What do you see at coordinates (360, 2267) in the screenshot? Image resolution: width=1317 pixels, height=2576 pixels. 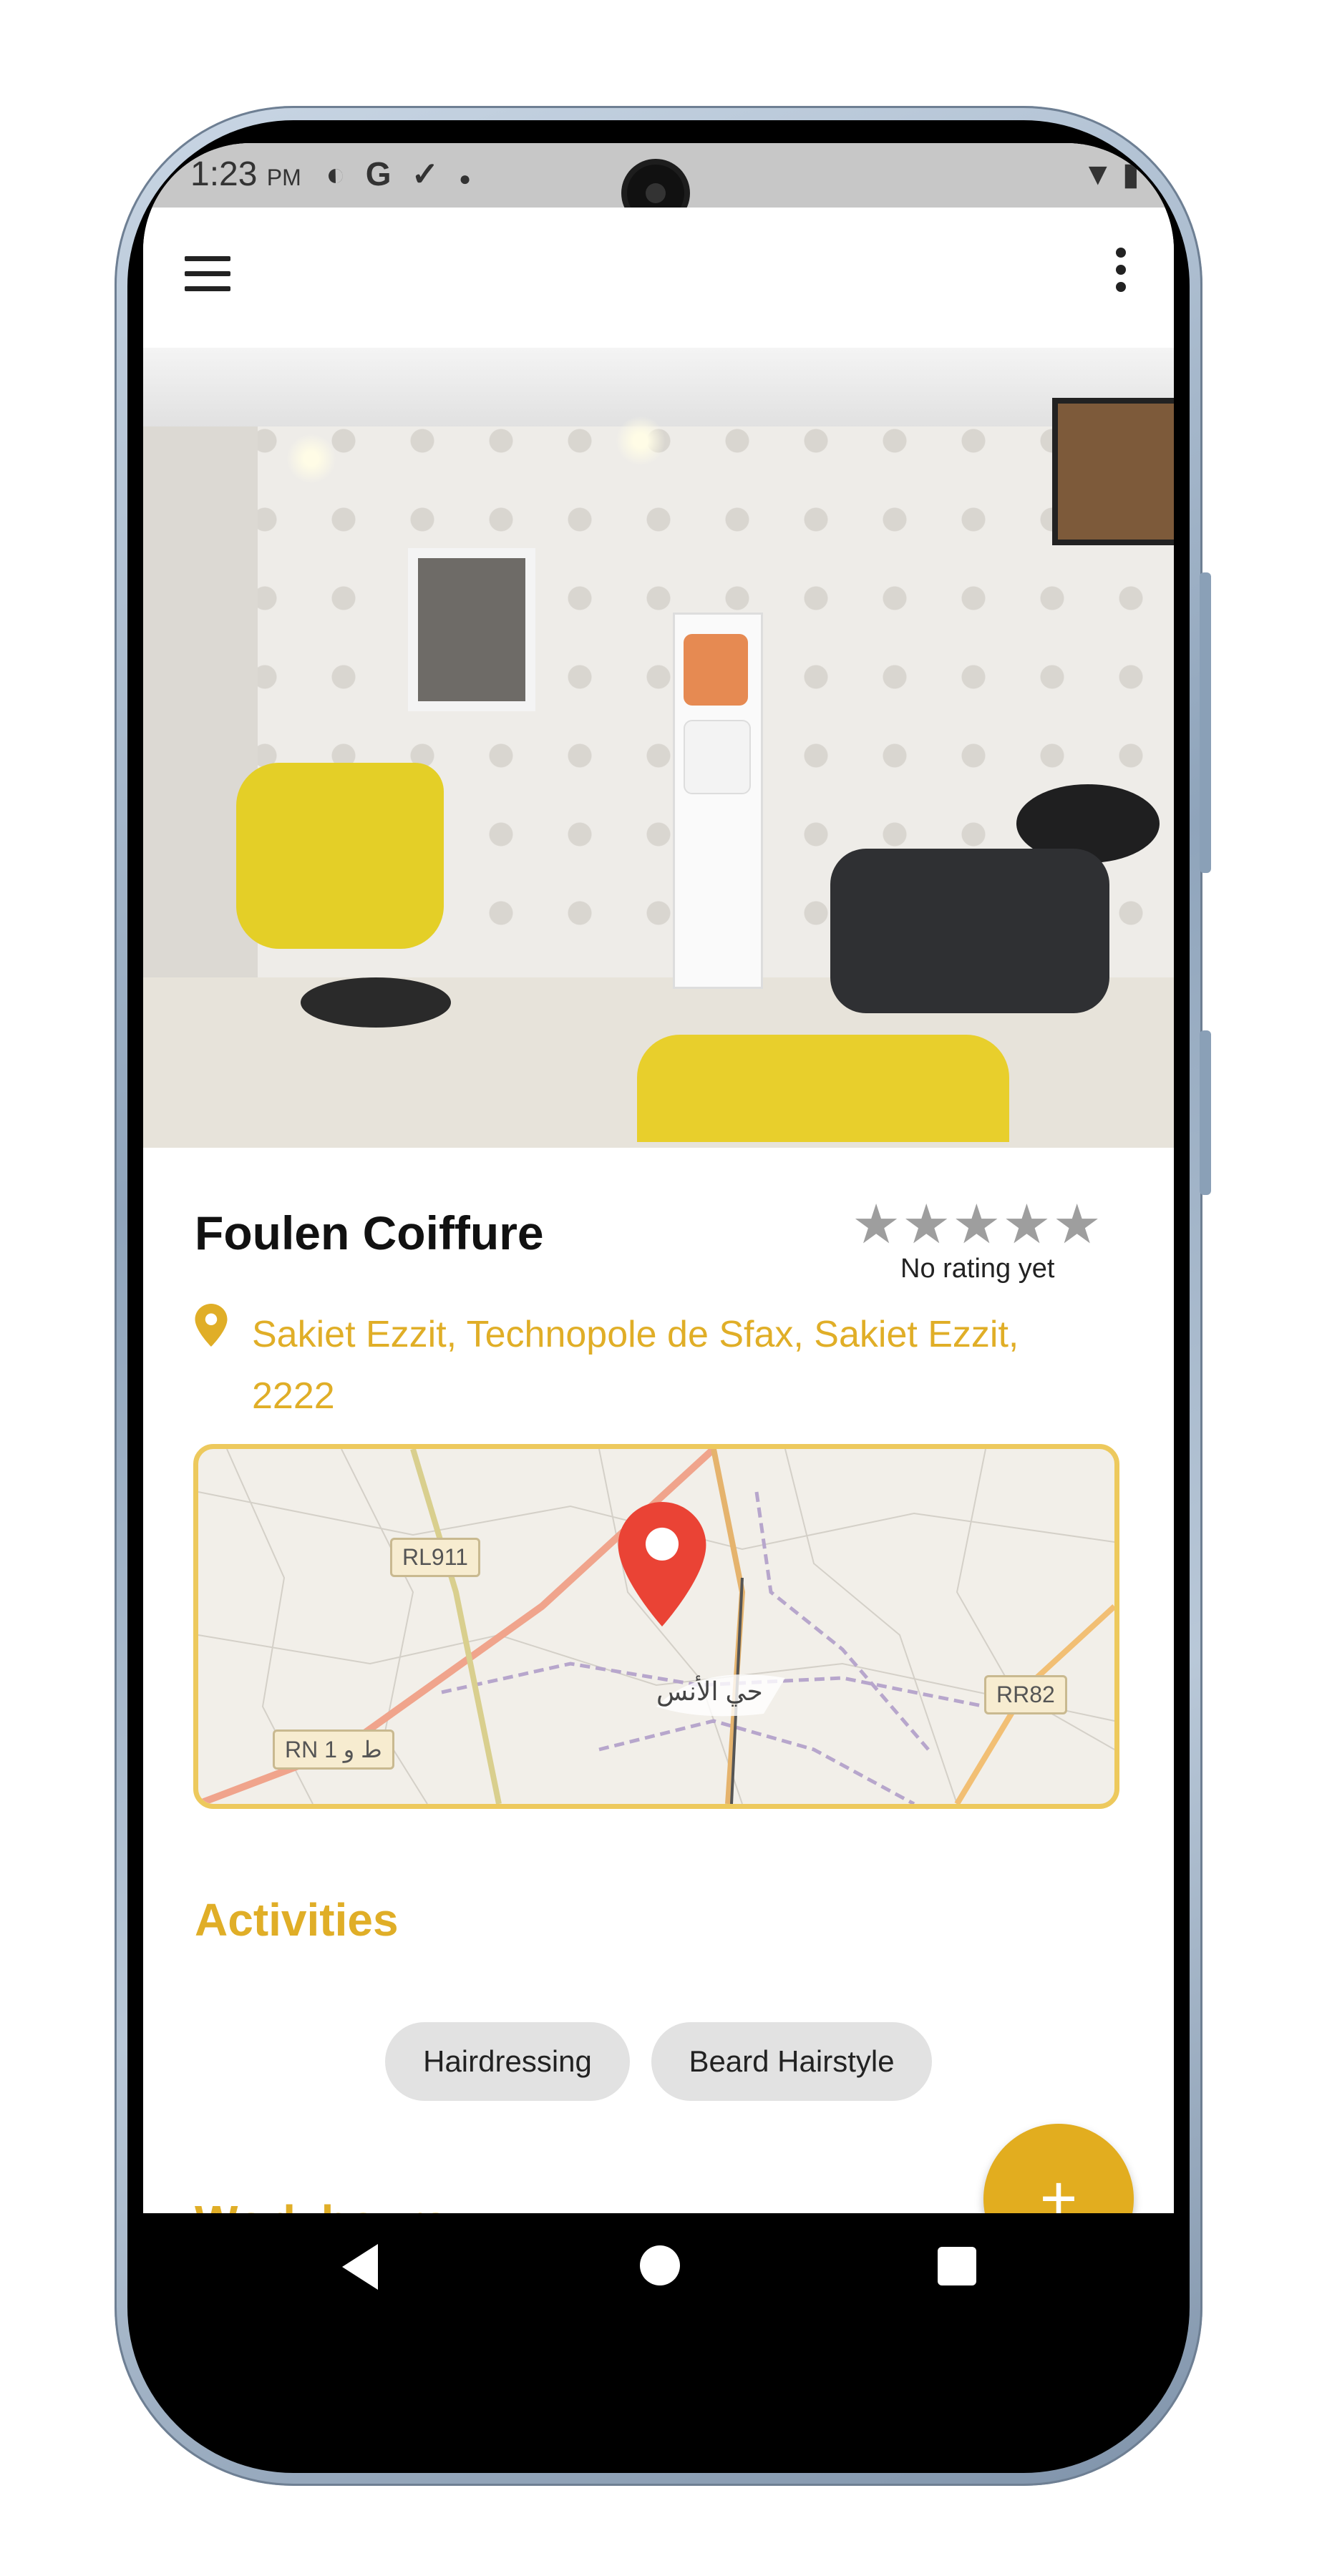 I see `back-icon` at bounding box center [360, 2267].